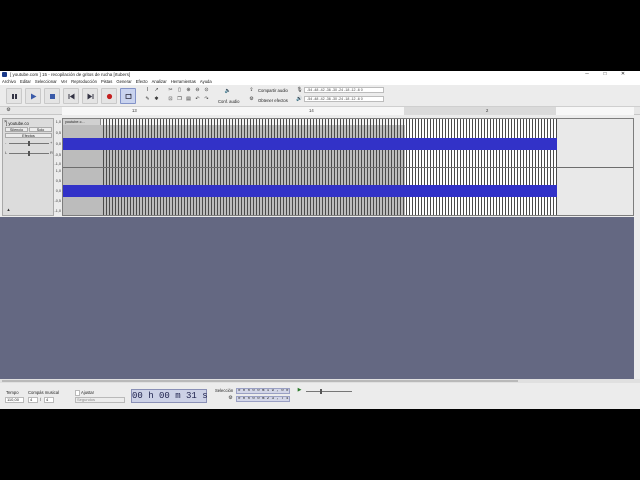  I want to click on speaker-icon: 🔈, so click(228, 91).